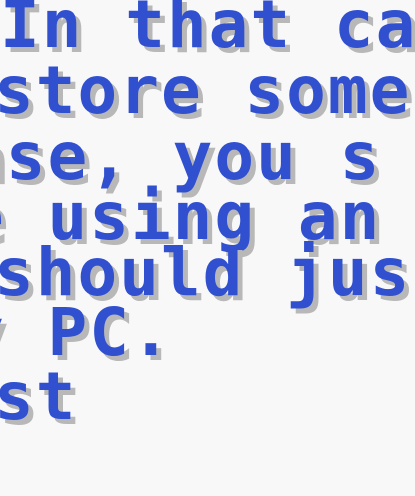  Describe the element at coordinates (86, 332) in the screenshot. I see `dialog-line-6: y PC.` at that location.